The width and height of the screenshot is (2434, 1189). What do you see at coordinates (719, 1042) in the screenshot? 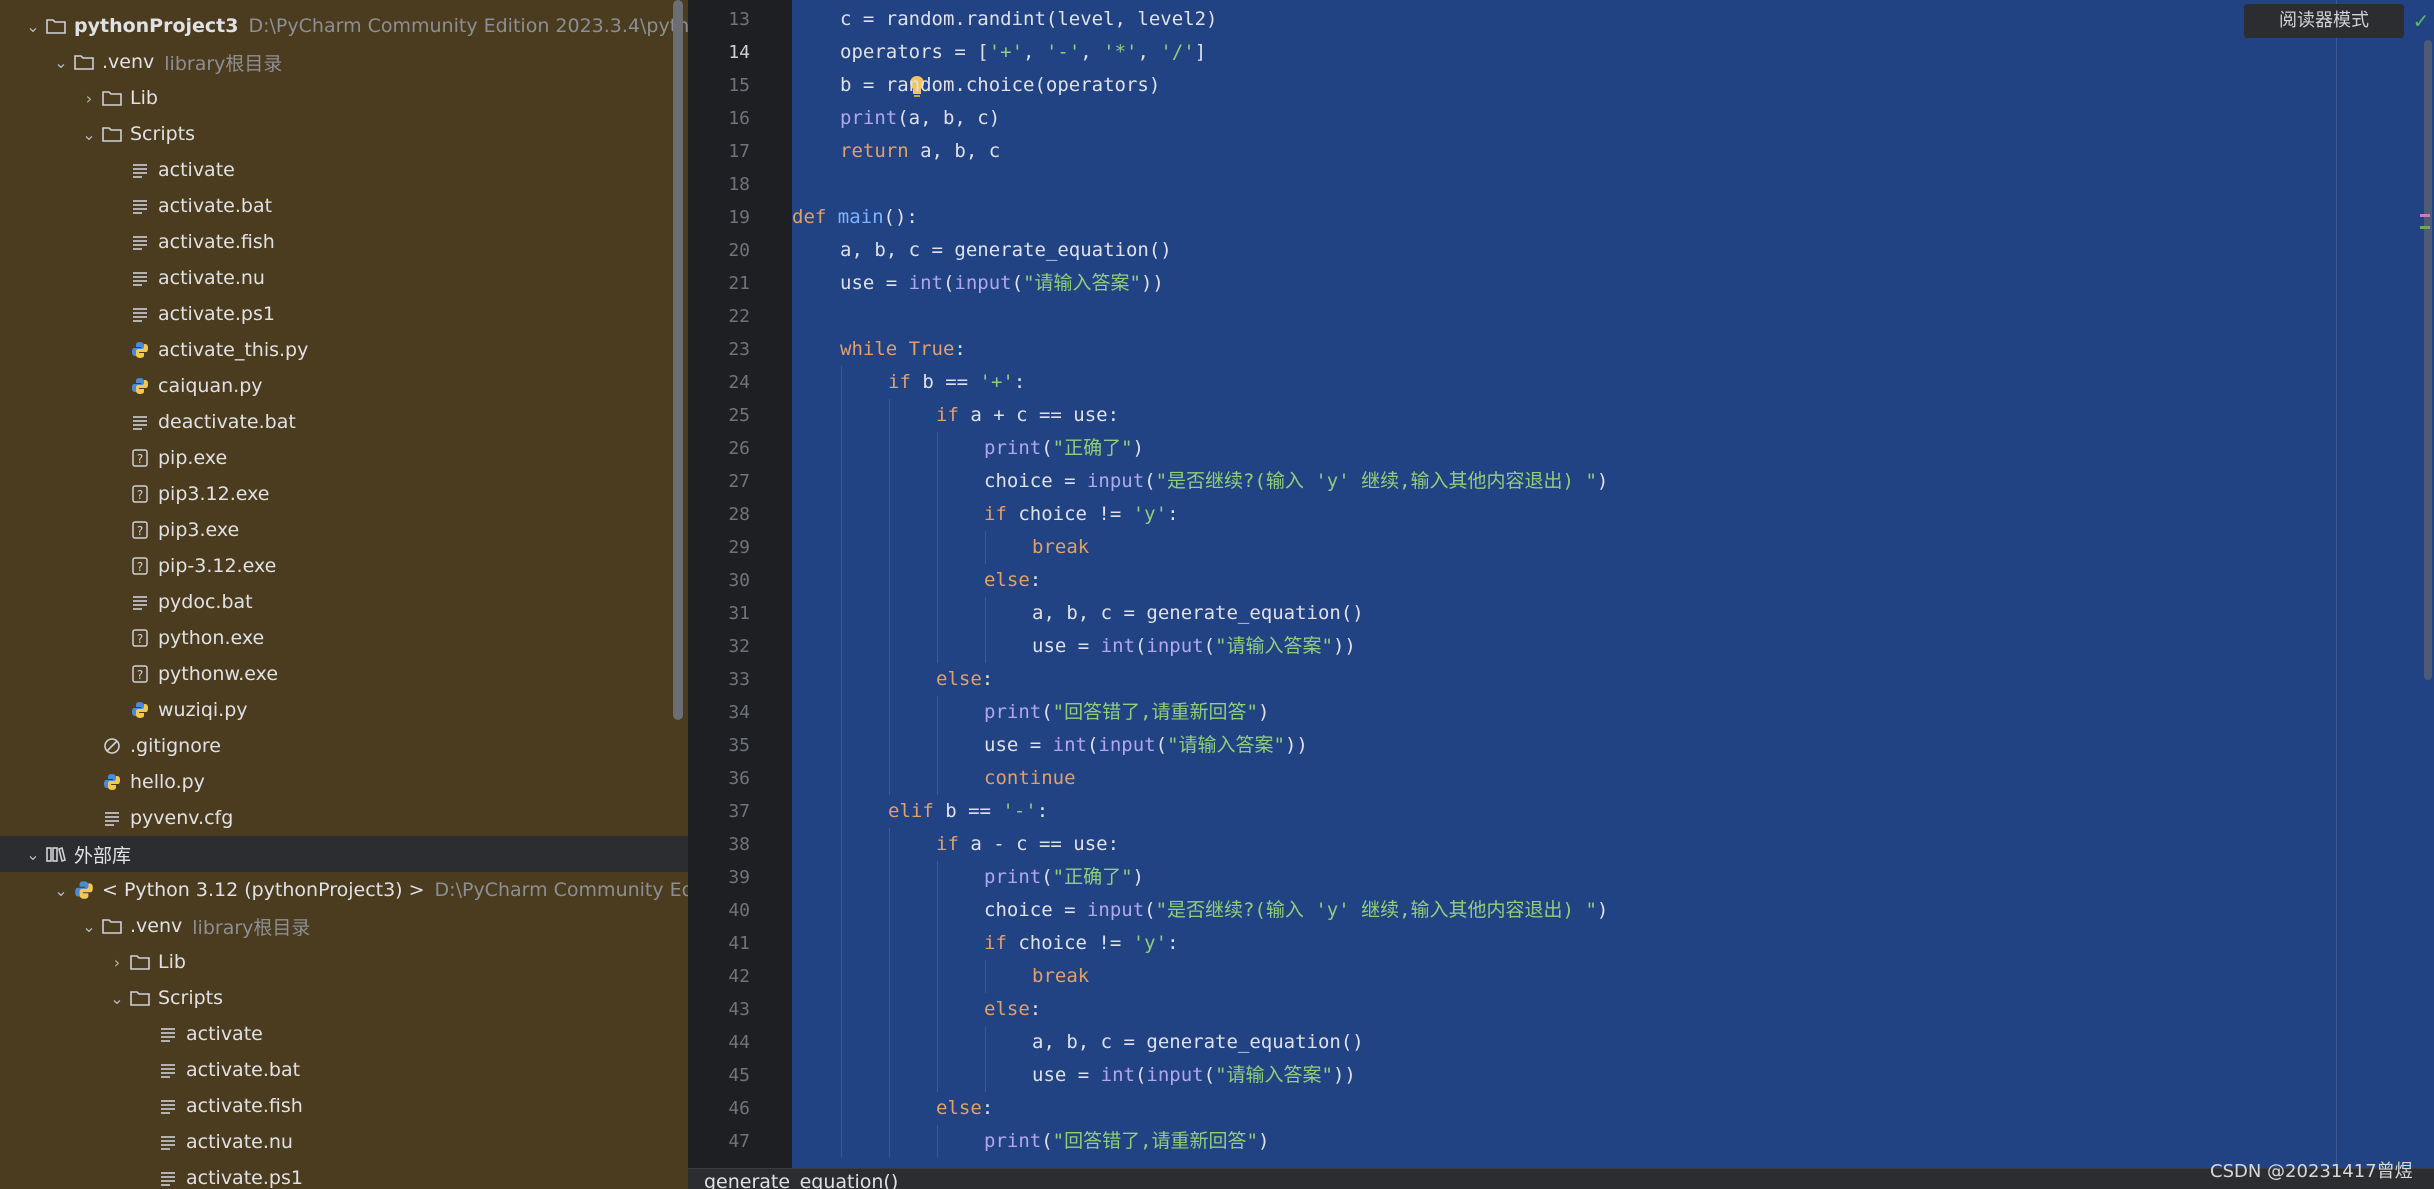
I see `line-number: 44` at bounding box center [719, 1042].